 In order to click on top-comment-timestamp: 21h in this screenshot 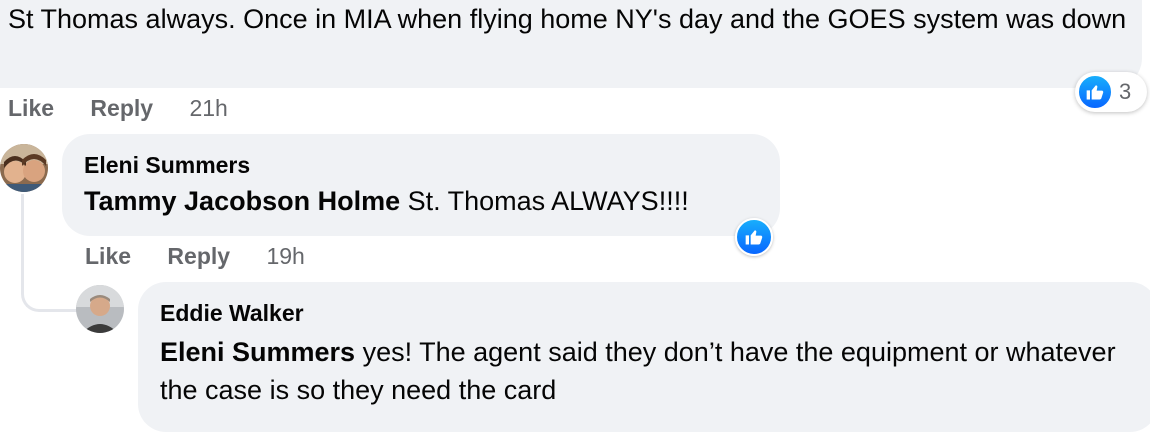, I will do `click(208, 108)`.